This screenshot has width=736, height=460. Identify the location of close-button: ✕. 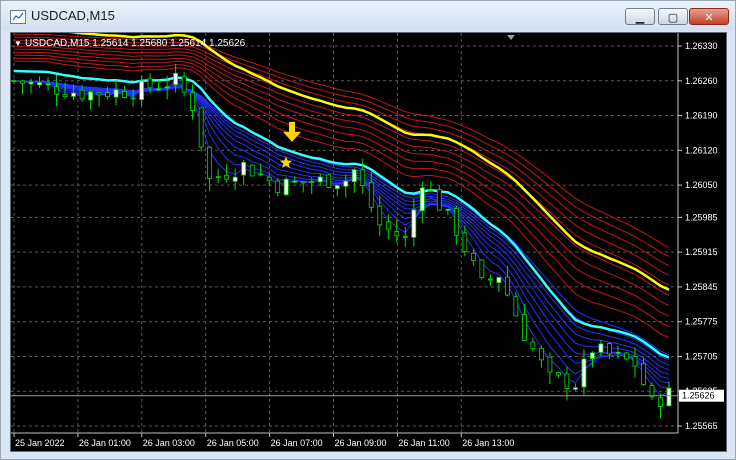
(709, 16).